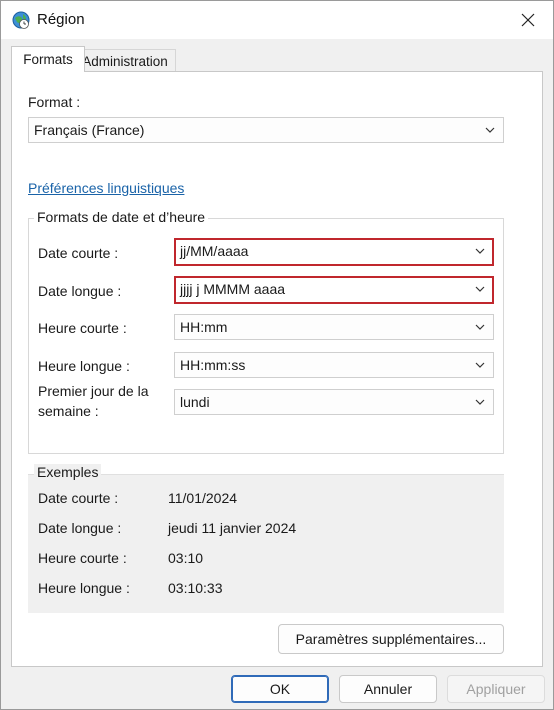 Image resolution: width=554 pixels, height=710 pixels. I want to click on short-date-dropdown: jj/MM/aaaa, so click(334, 252).